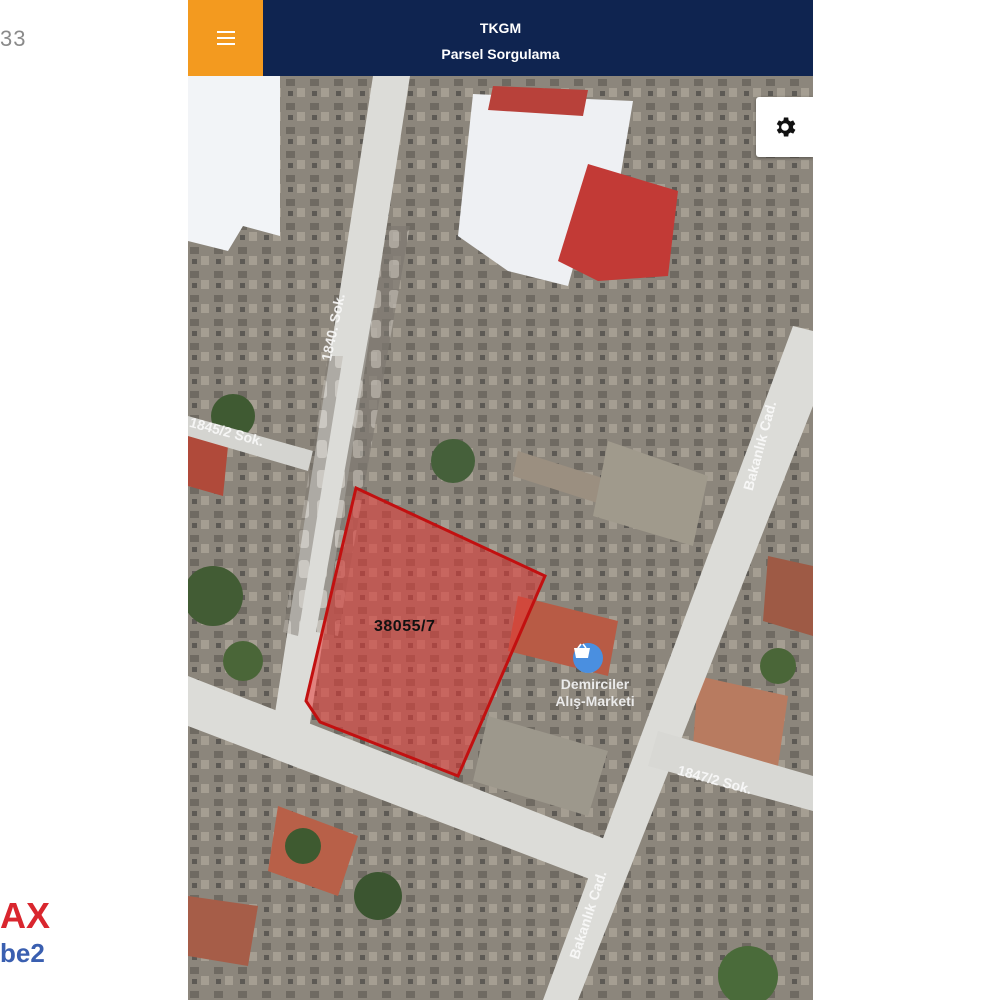 Image resolution: width=1000 pixels, height=1000 pixels. What do you see at coordinates (500, 28) in the screenshot?
I see `app-title: TKGM` at bounding box center [500, 28].